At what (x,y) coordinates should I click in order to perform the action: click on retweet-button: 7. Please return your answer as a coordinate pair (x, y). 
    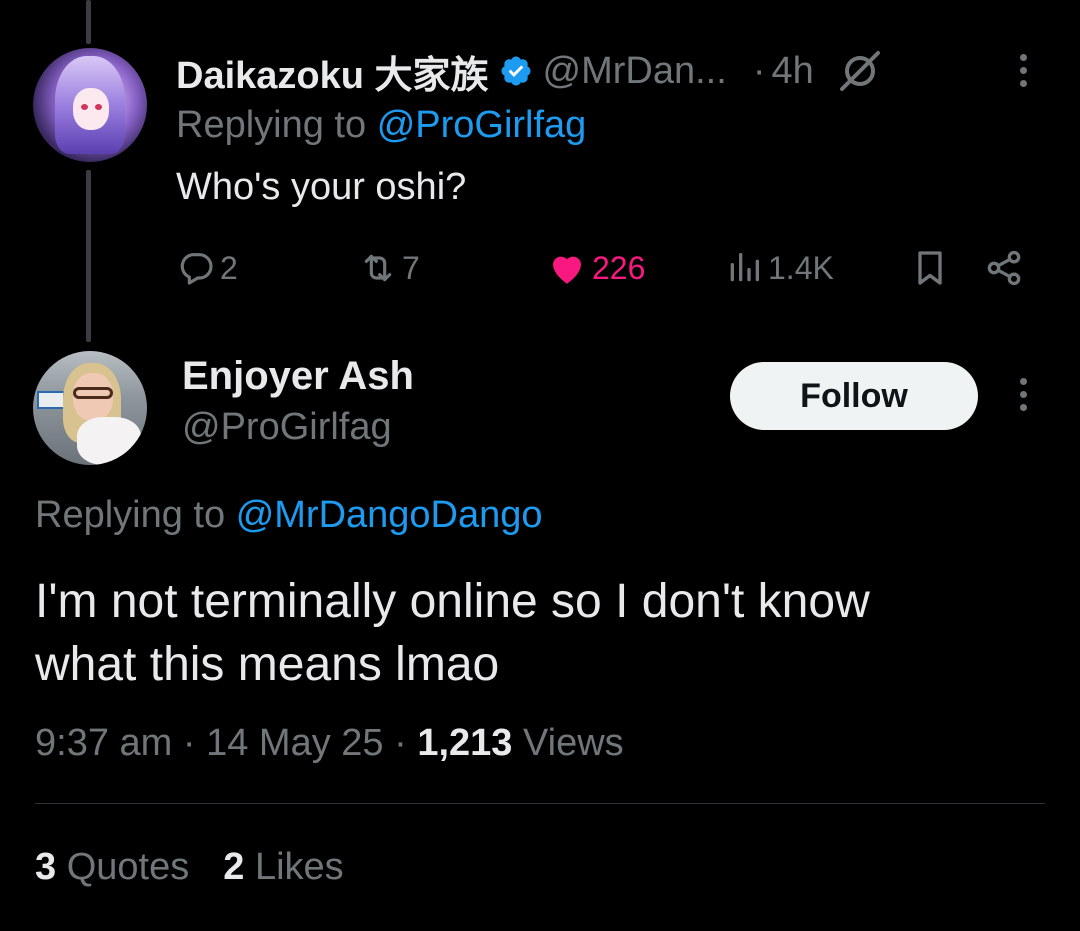
    Looking at the image, I should click on (389, 268).